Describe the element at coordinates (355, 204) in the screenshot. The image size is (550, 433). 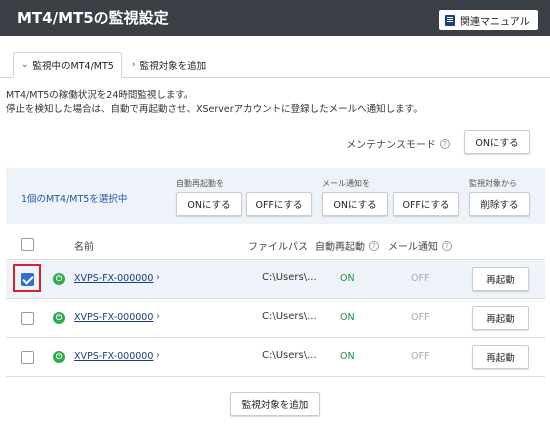
I see `bulk-mail-on-button: ONにする` at that location.